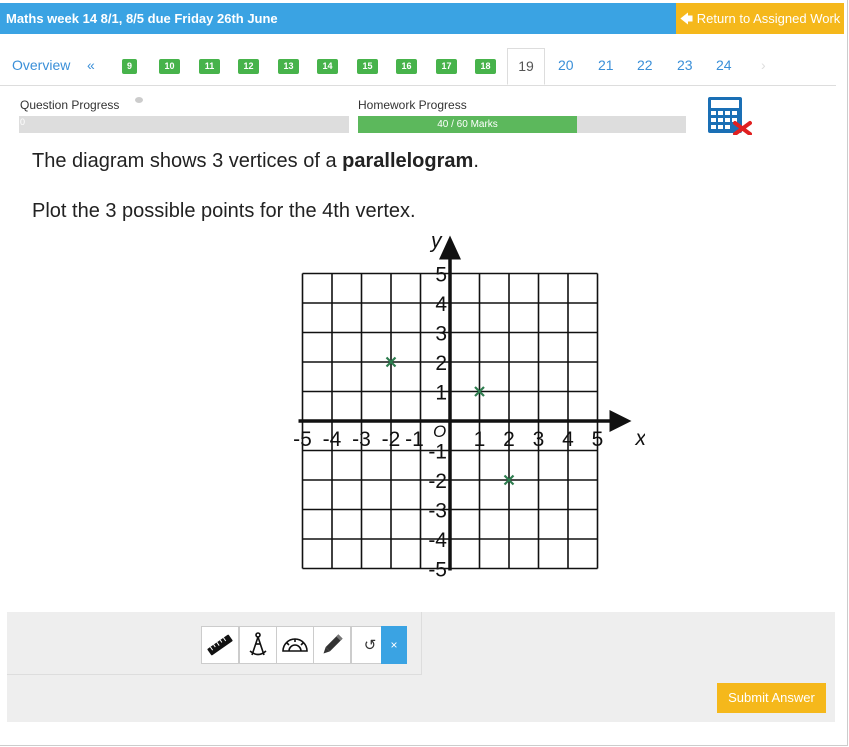  Describe the element at coordinates (441, 363) in the screenshot. I see `y-tick-label: 2` at that location.